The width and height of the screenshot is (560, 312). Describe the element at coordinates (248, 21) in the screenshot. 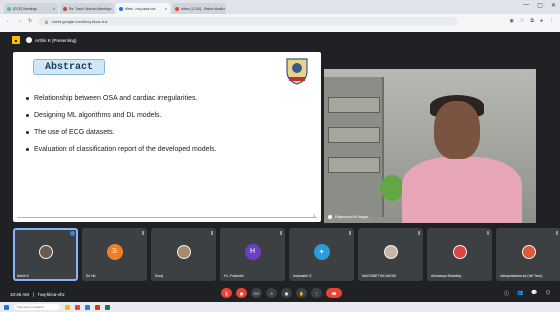

I see `address-bar: 🔒 meet.google.com/hvq-kkca-vhz` at that location.